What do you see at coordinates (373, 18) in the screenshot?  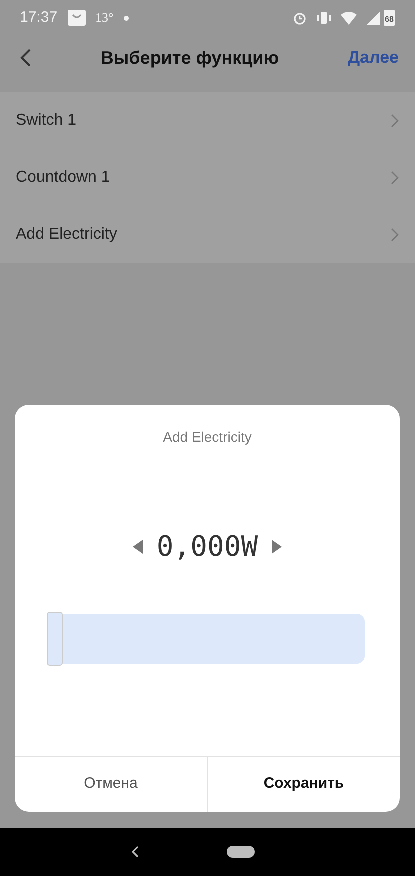 I see `signal-icon` at bounding box center [373, 18].